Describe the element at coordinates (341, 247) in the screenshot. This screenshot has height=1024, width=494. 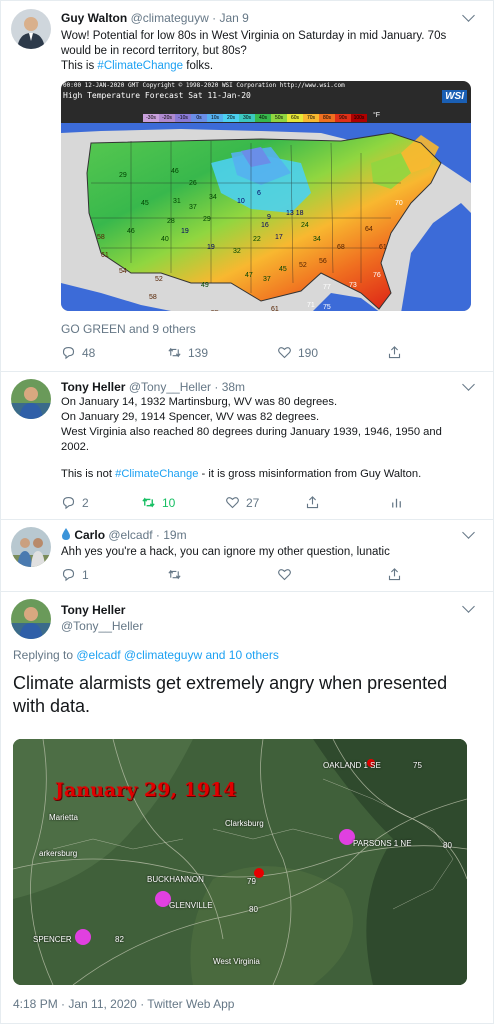
I see `temperature-label: 68` at that location.